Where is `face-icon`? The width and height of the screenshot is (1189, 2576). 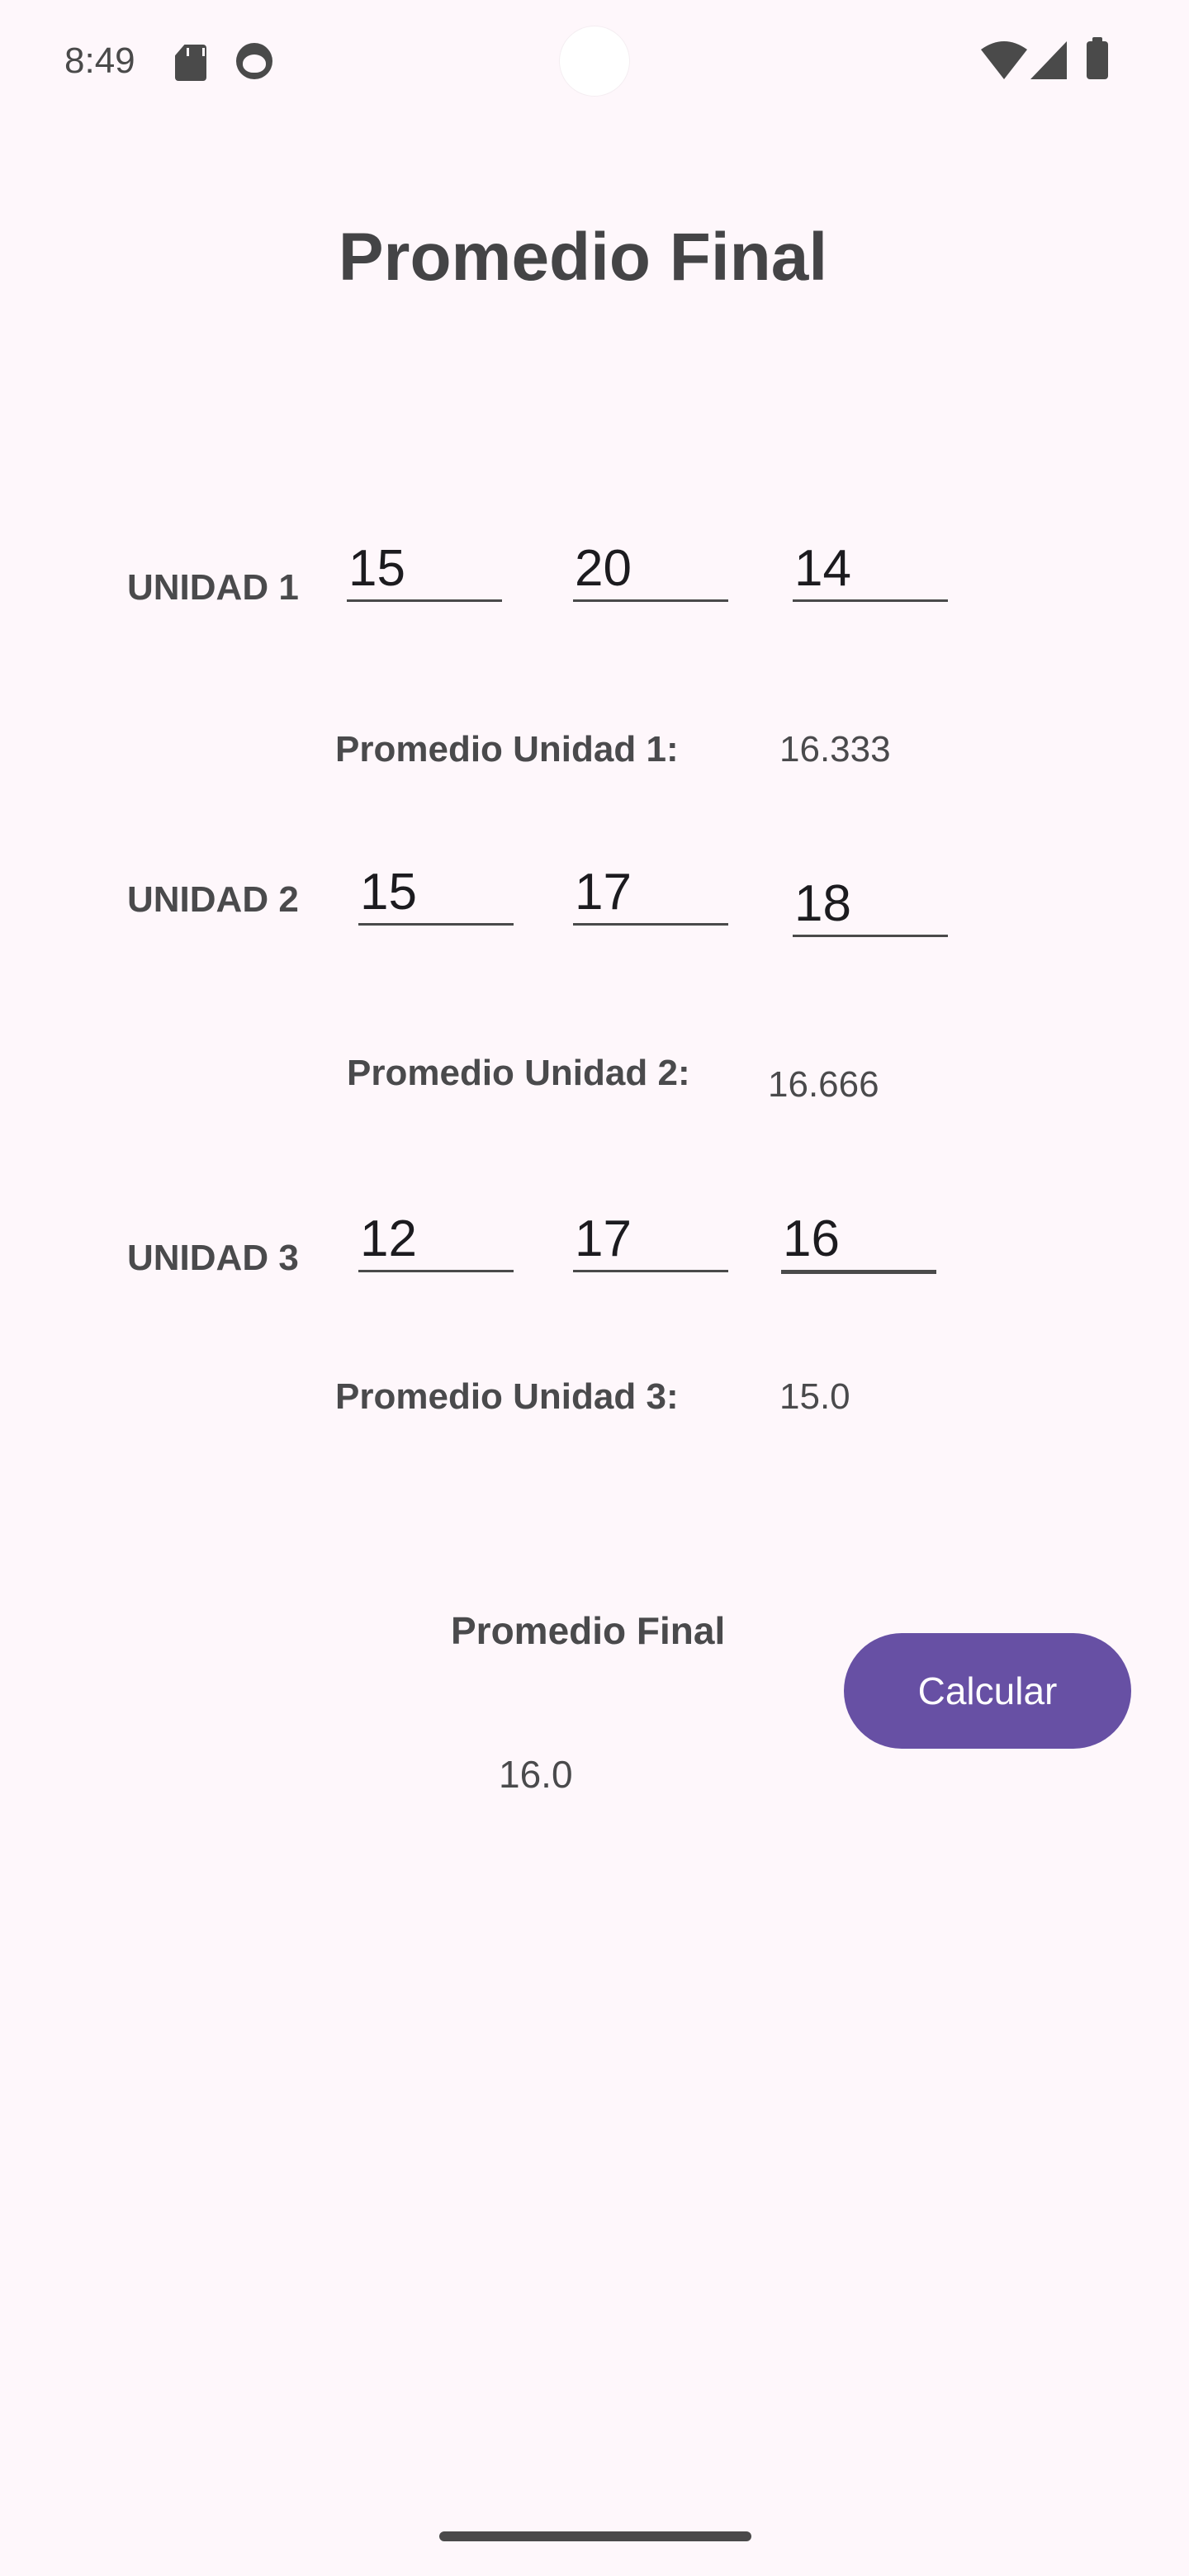 face-icon is located at coordinates (254, 61).